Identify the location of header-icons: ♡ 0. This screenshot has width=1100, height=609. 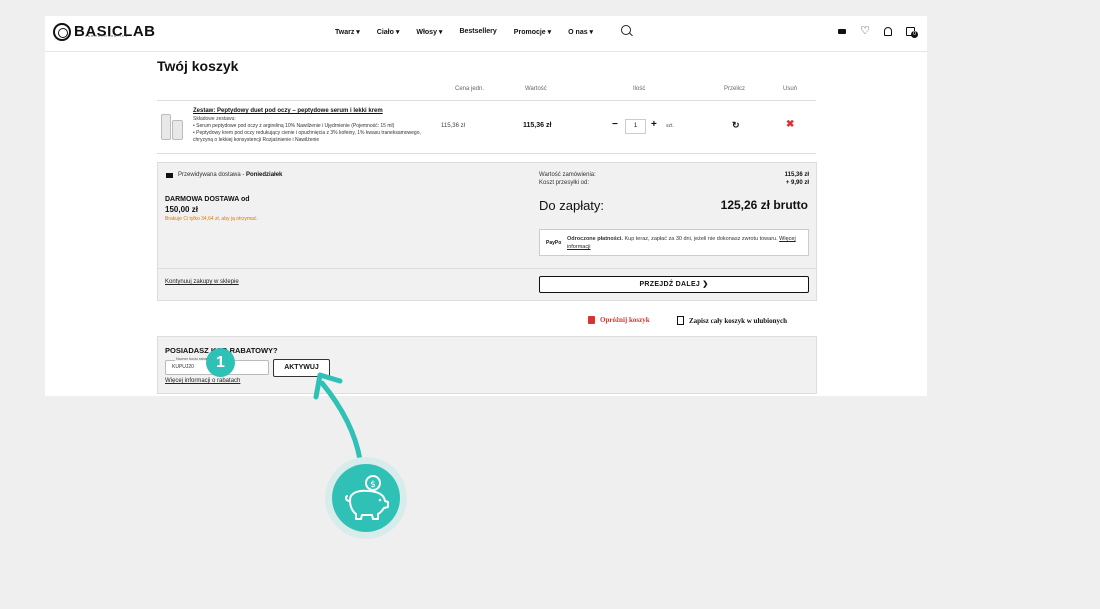
(878, 32).